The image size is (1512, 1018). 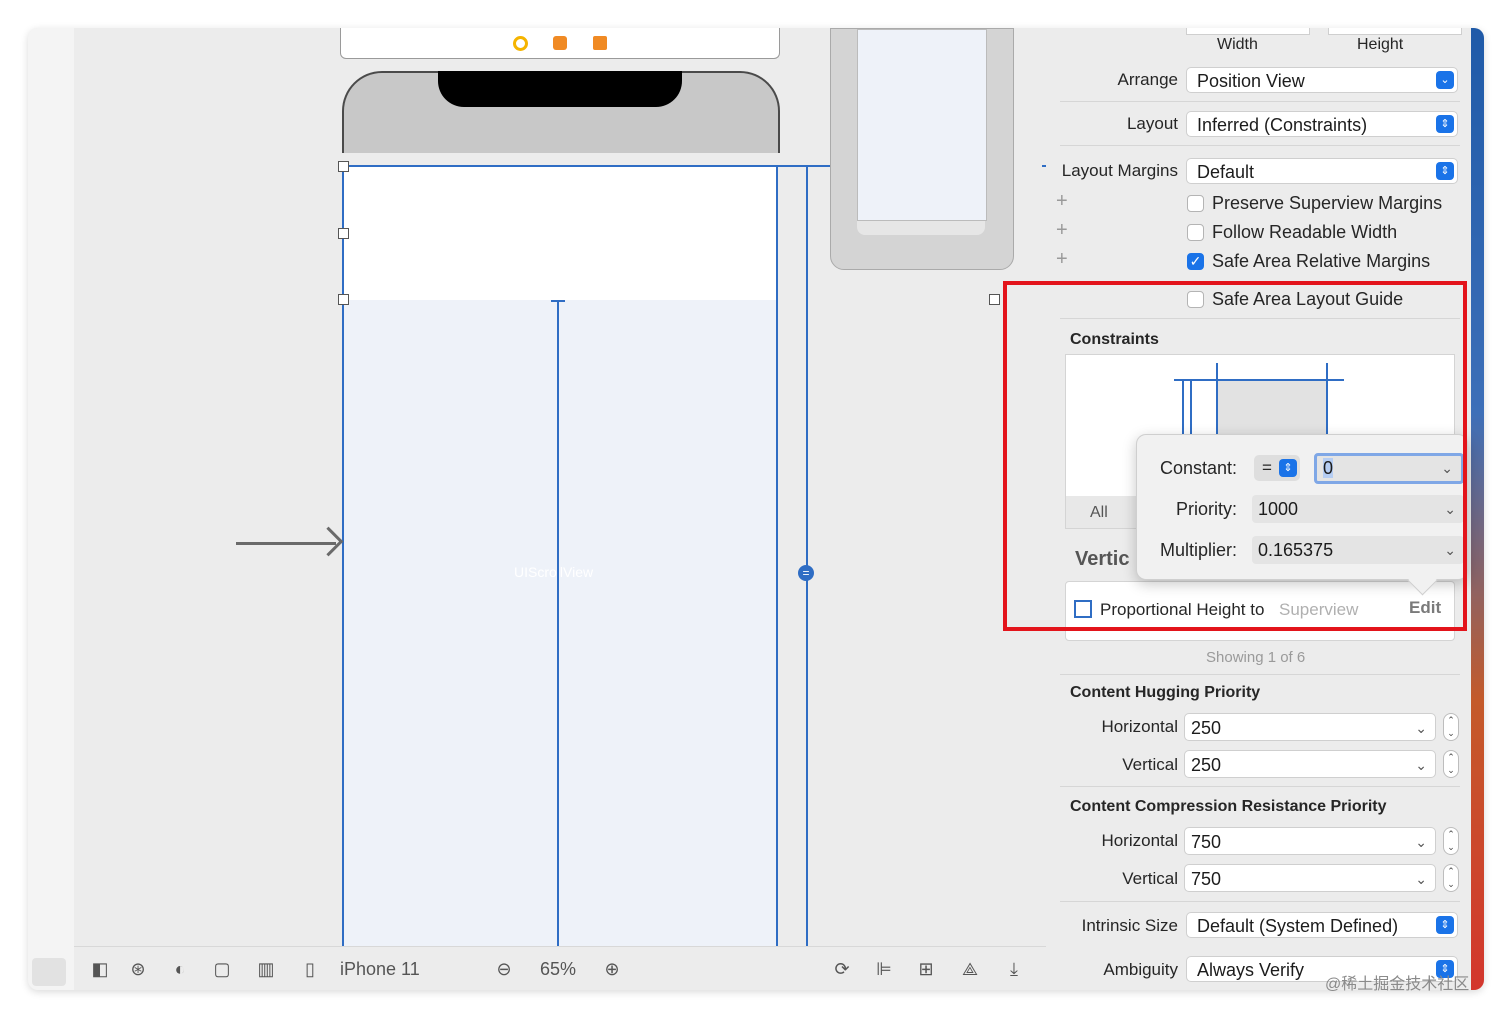 What do you see at coordinates (1451, 878) in the screenshot?
I see `compression-vertical-stepper: ⌃ ⌄` at bounding box center [1451, 878].